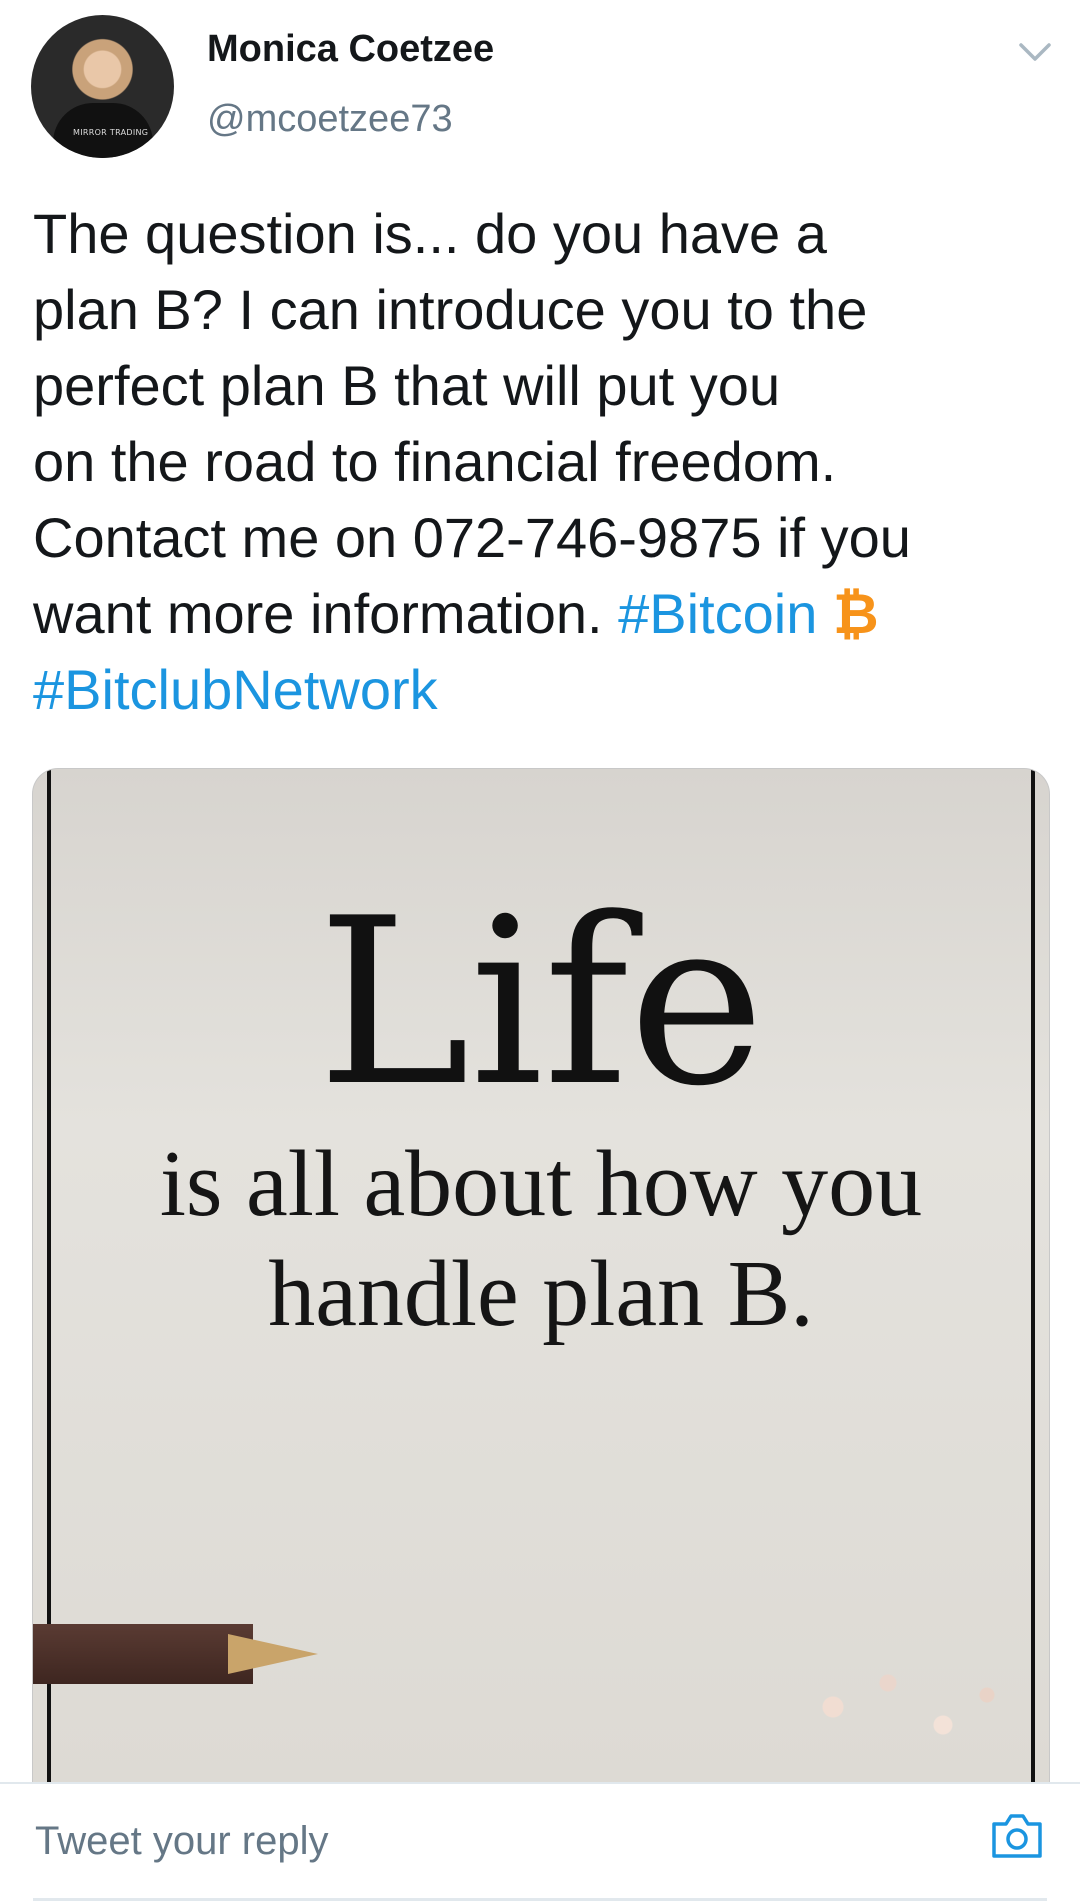 The width and height of the screenshot is (1080, 1903). Describe the element at coordinates (143, 1654) in the screenshot. I see `fountain-pen` at that location.